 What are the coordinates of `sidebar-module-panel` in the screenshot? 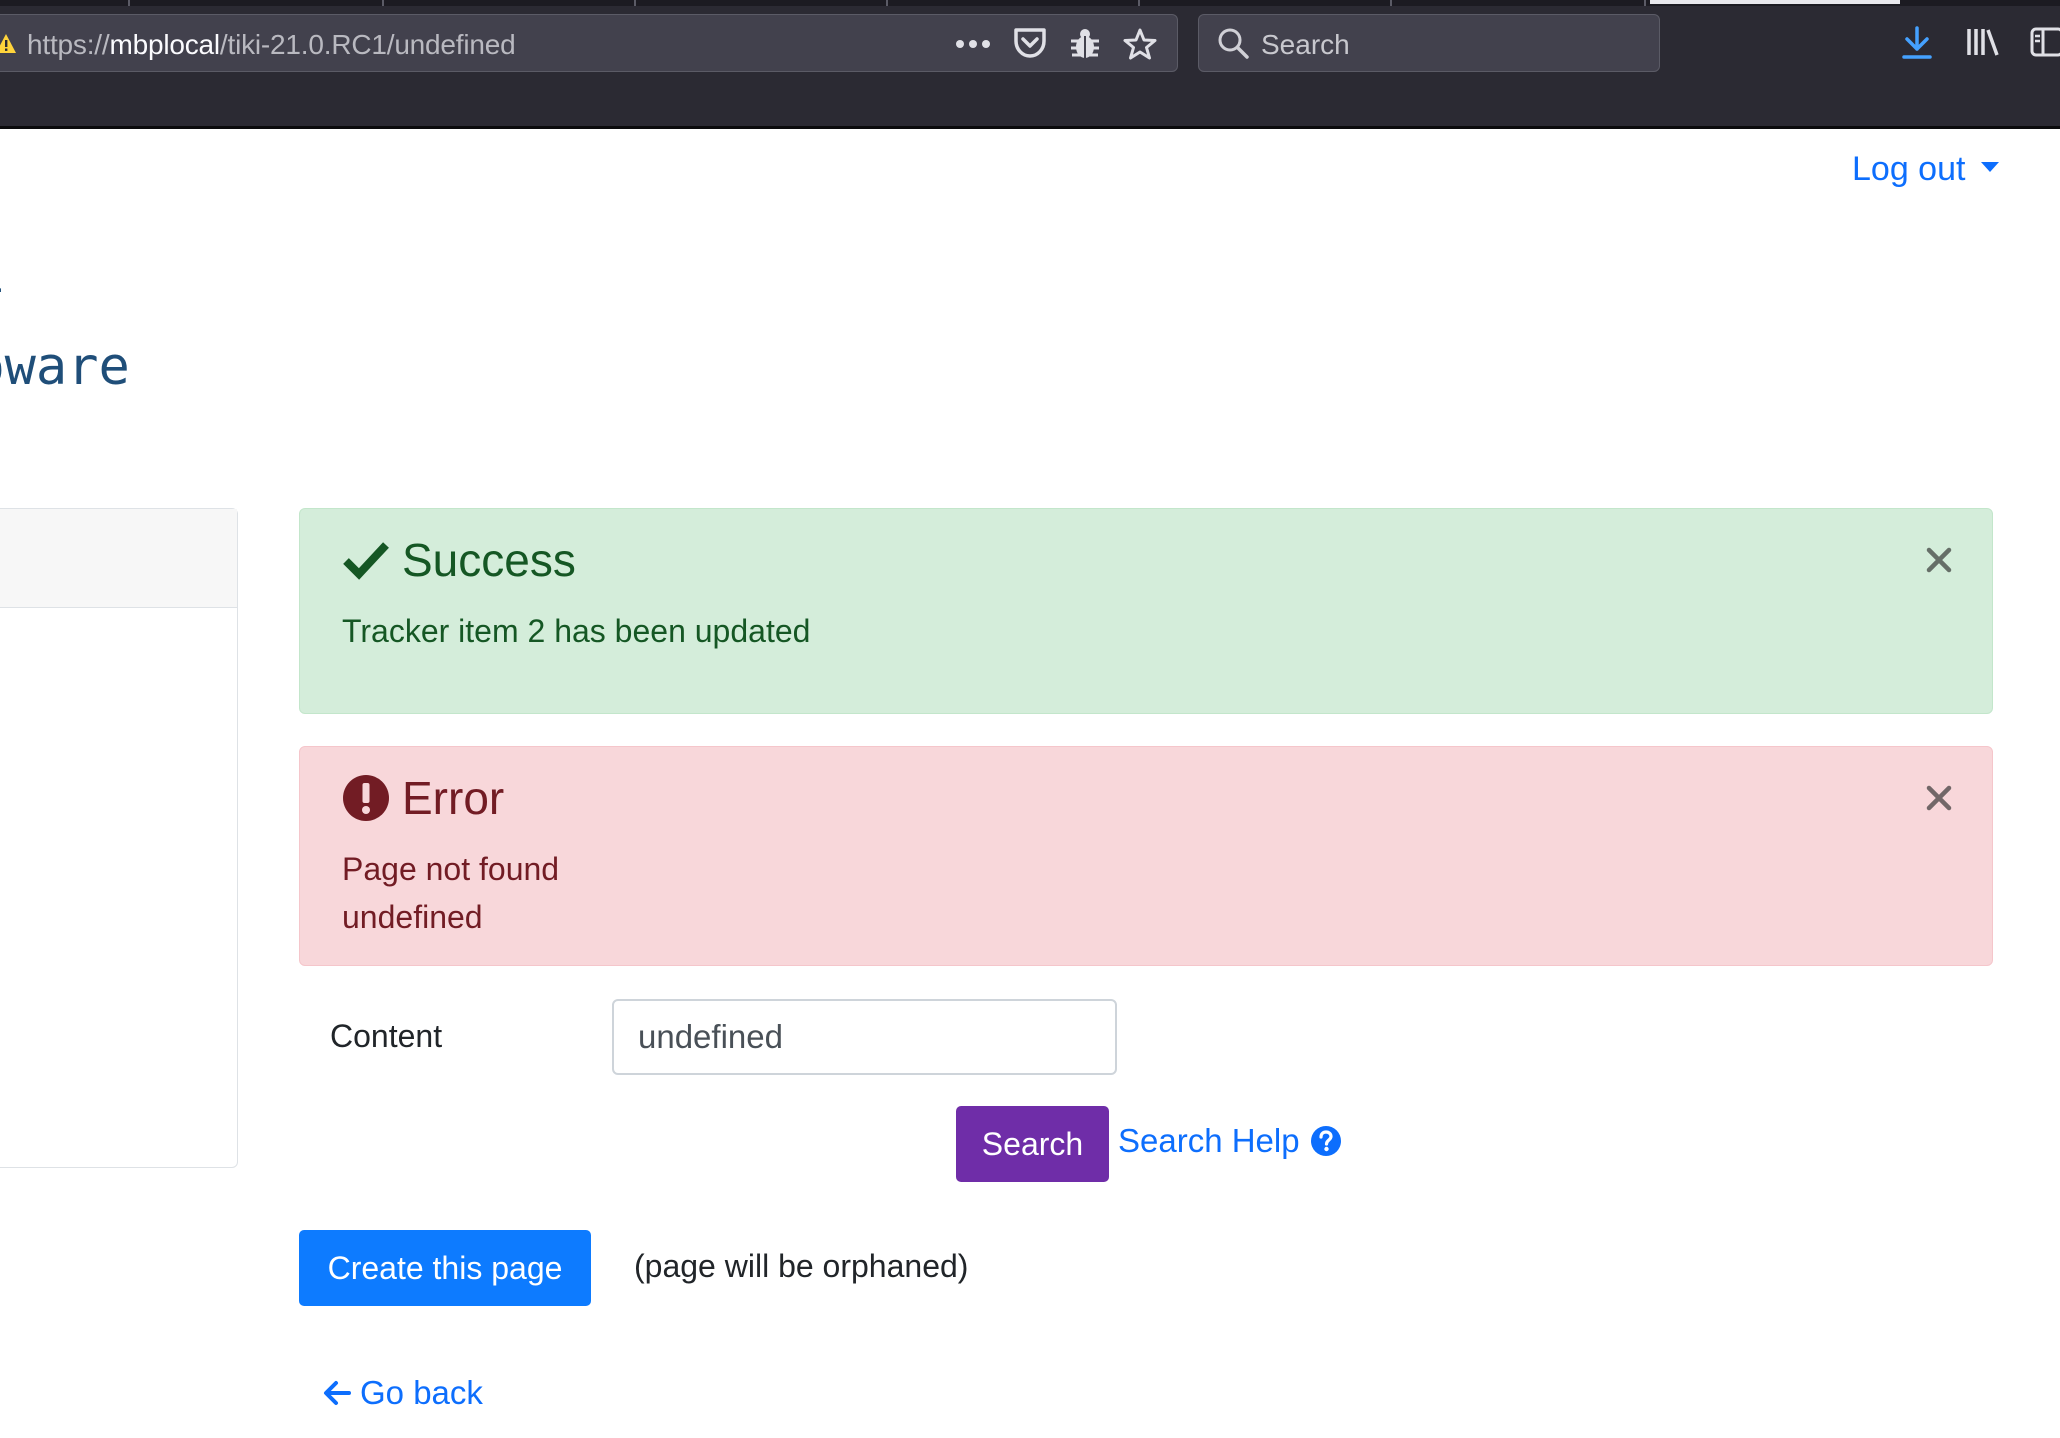 It's located at (119, 838).